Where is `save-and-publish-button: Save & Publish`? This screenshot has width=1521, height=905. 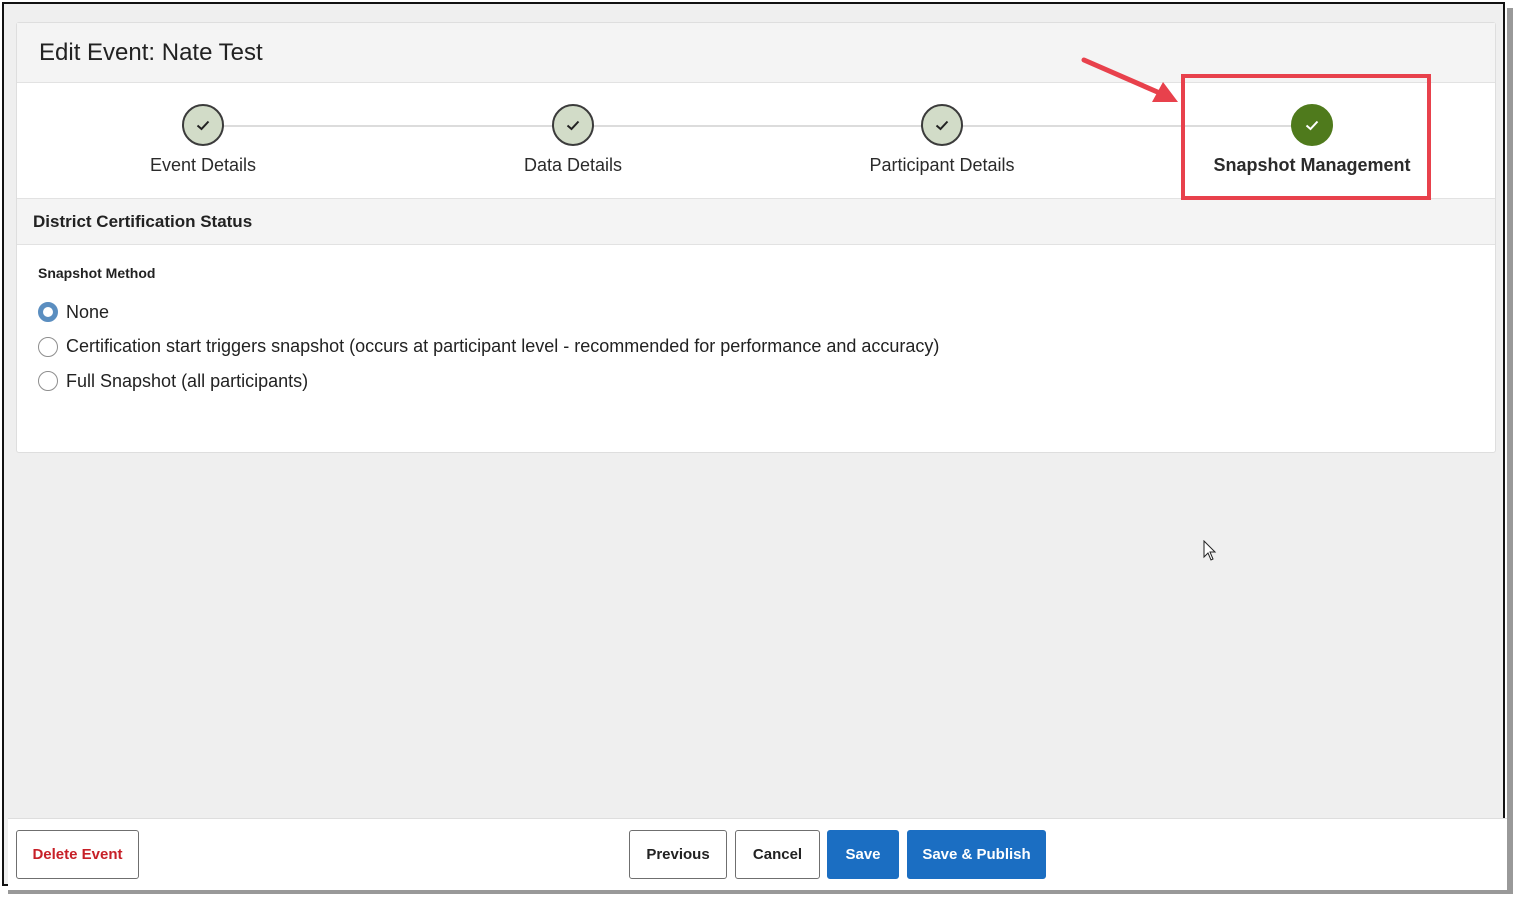 save-and-publish-button: Save & Publish is located at coordinates (976, 854).